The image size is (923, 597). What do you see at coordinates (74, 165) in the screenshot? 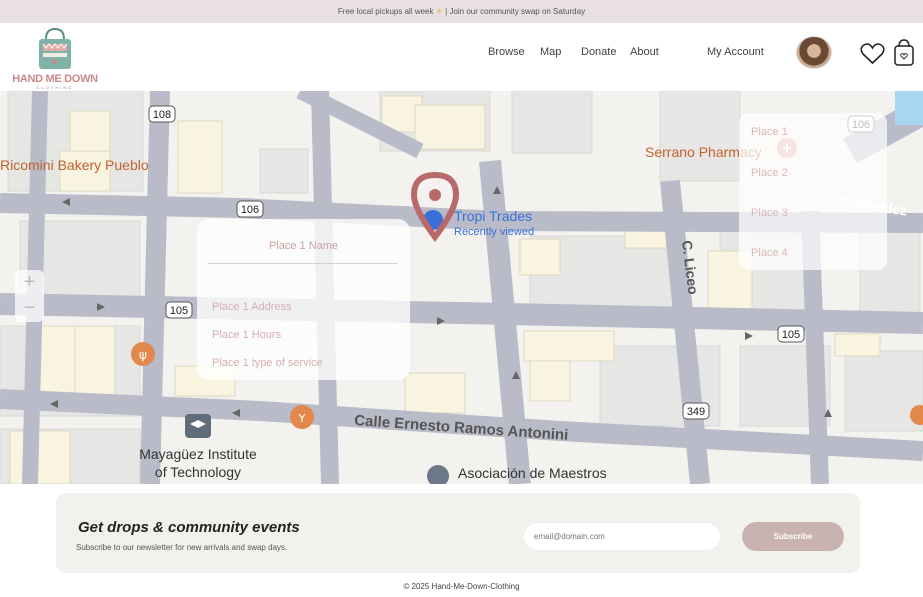
I see `bakery-label: Ricomini Bakery Pueblo` at bounding box center [74, 165].